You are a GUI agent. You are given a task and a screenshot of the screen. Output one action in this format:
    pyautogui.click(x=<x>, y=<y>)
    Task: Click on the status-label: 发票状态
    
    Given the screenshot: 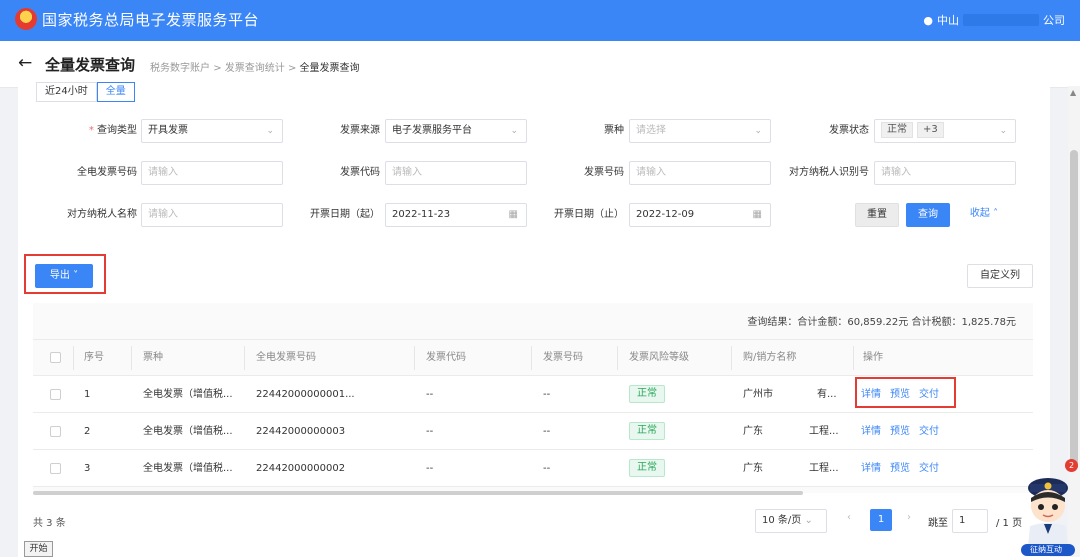 What is the action you would take?
    pyautogui.click(x=849, y=130)
    